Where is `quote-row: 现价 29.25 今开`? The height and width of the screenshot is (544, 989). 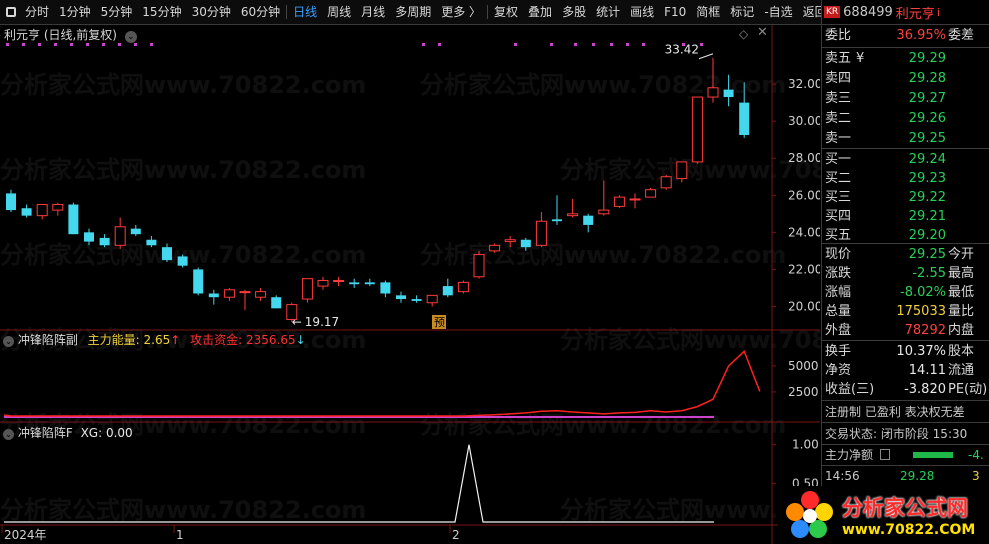 quote-row: 现价 29.25 今开 is located at coordinates (905, 255).